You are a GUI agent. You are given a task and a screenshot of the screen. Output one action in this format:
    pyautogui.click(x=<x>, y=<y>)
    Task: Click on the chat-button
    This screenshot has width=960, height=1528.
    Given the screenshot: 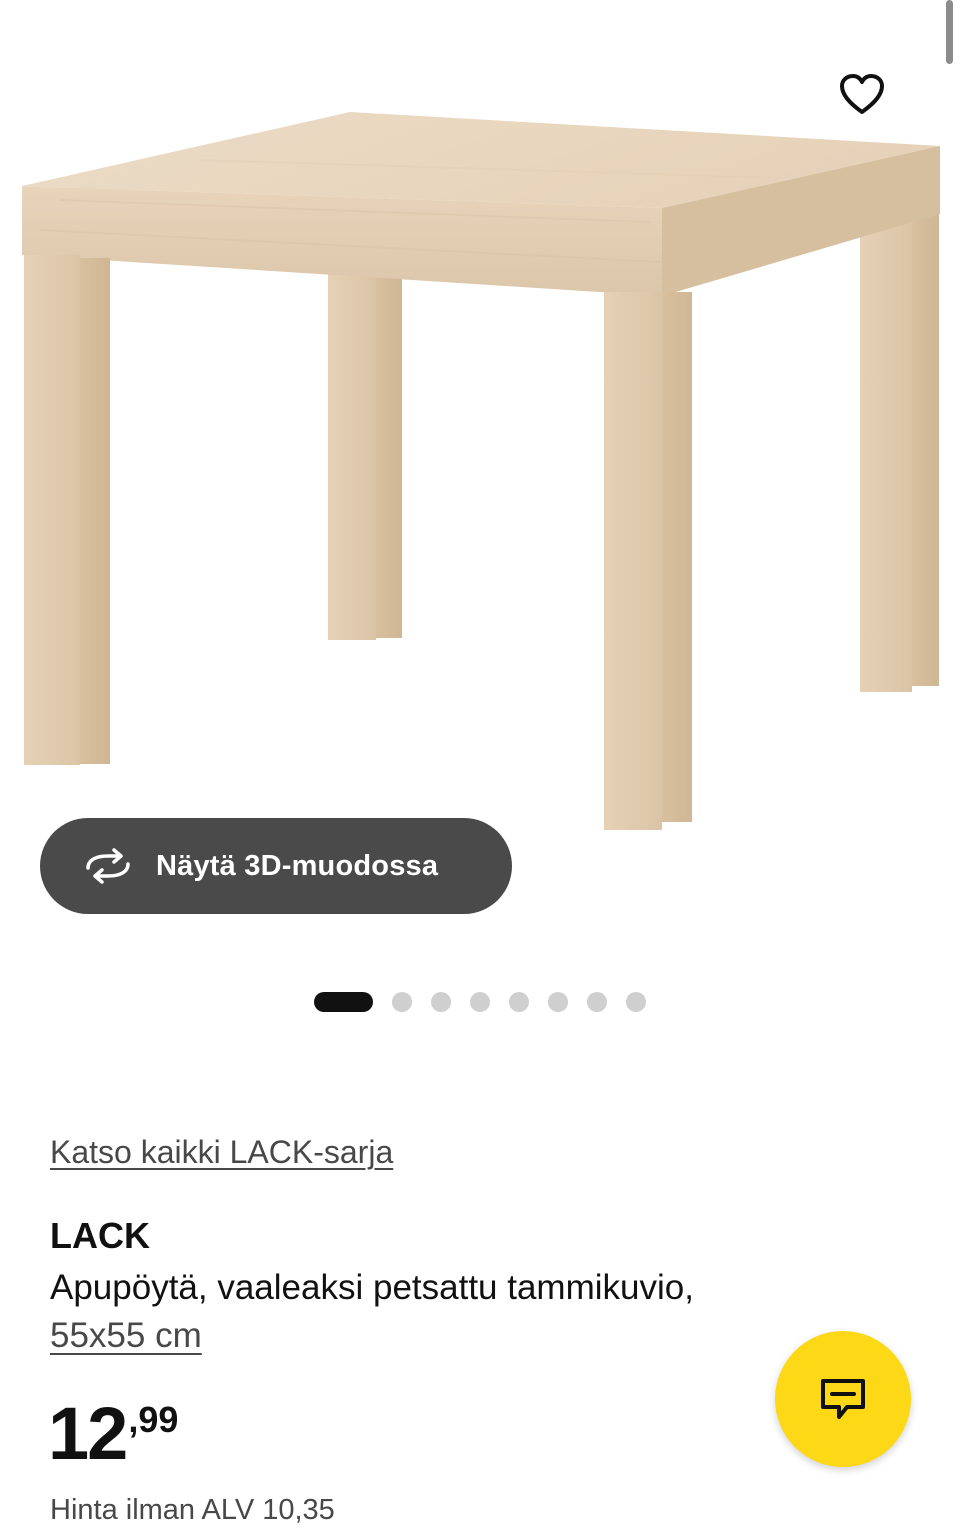 What is the action you would take?
    pyautogui.click(x=843, y=1399)
    